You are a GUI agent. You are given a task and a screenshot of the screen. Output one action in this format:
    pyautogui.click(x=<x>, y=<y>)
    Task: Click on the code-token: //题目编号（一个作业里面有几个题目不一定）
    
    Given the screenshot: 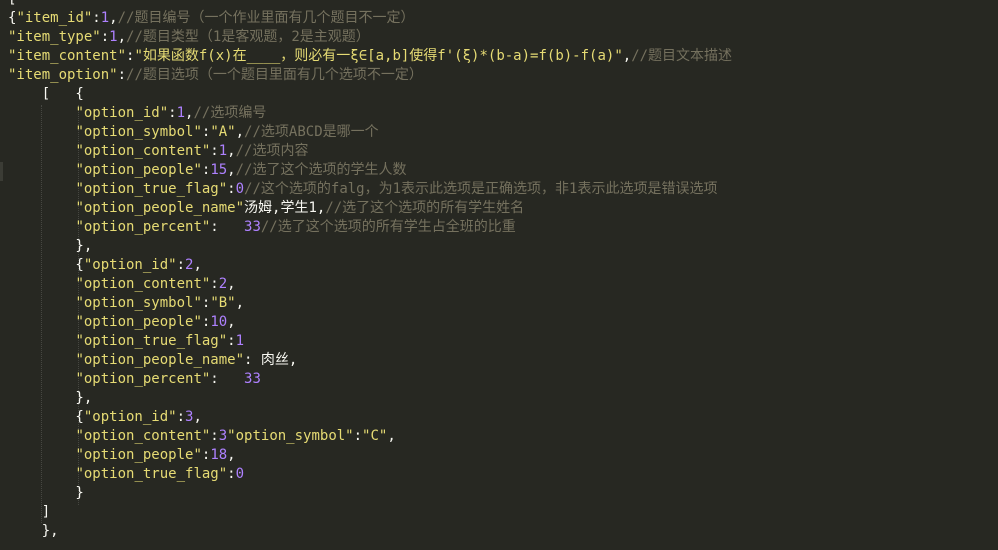 What is the action you would take?
    pyautogui.click(x=266, y=18)
    